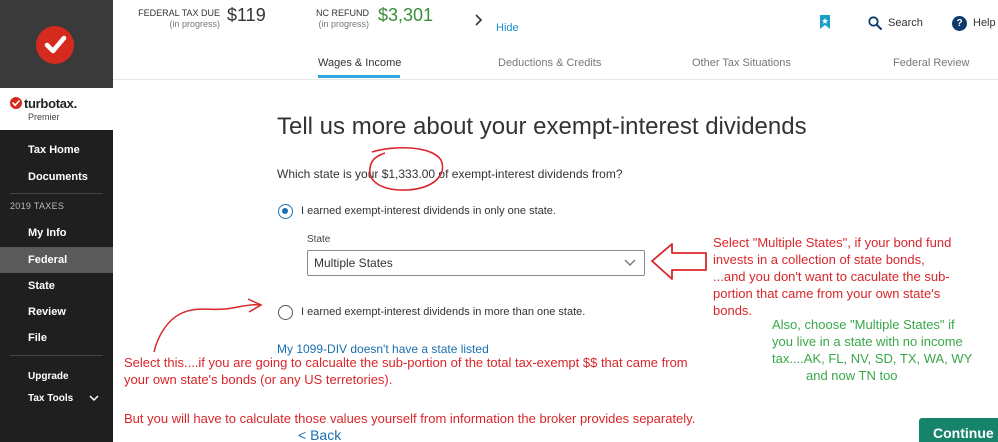 This screenshot has width=998, height=442. Describe the element at coordinates (406, 169) in the screenshot. I see `amount-circle-mark` at that location.